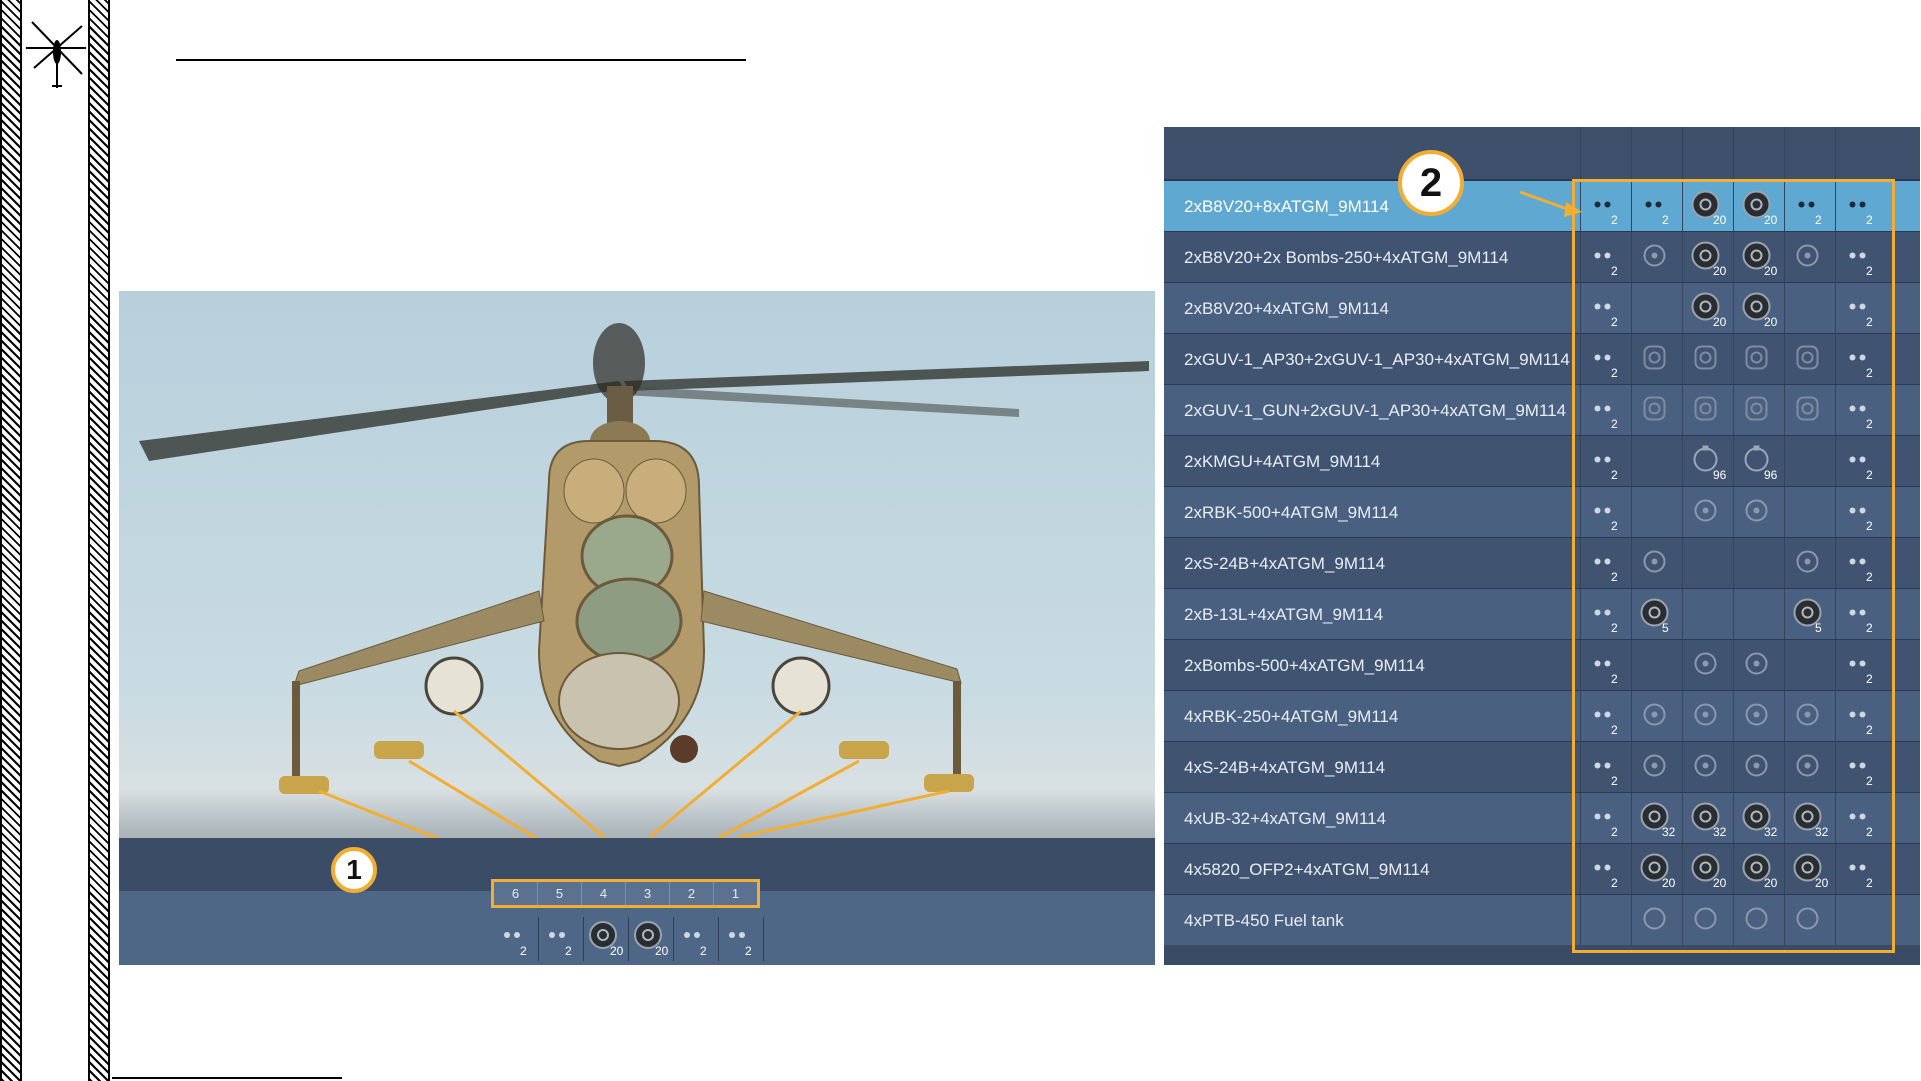 This screenshot has height=1081, width=1921. I want to click on loadout-name: 2xB8V20+4xATGM_9M114, so click(1286, 308).